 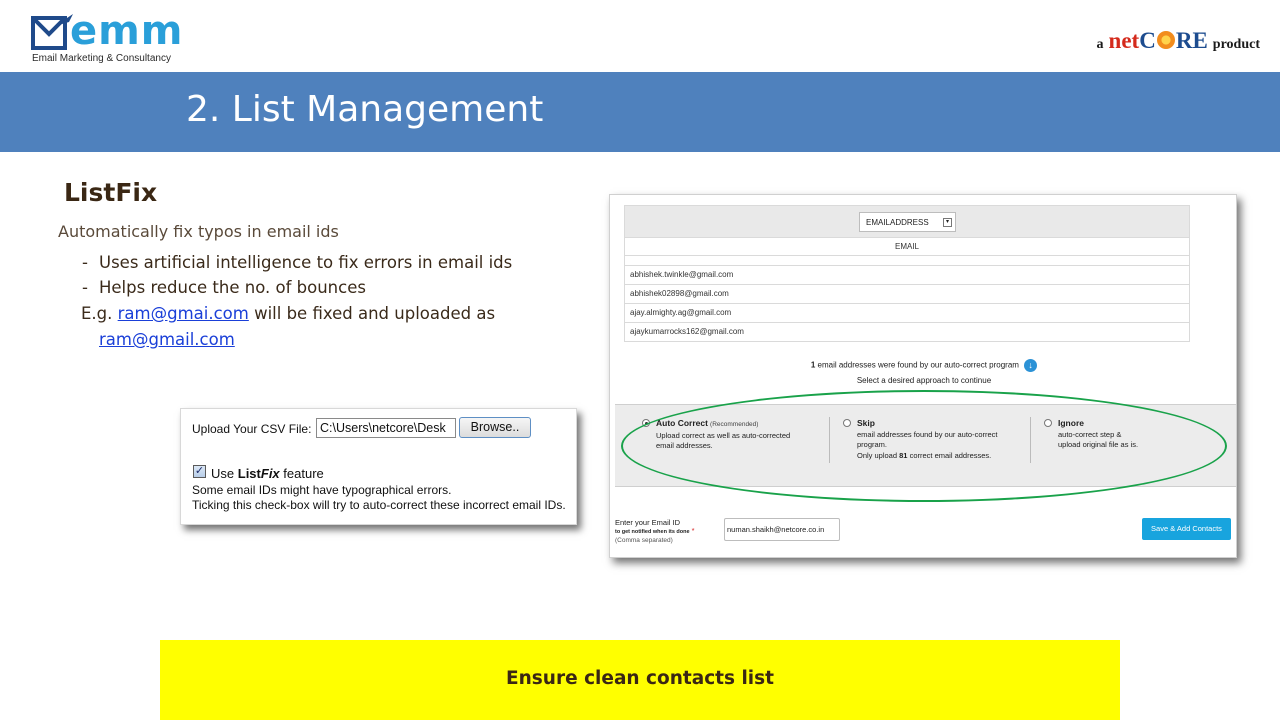 What do you see at coordinates (693, 530) in the screenshot?
I see `required-mark: *` at bounding box center [693, 530].